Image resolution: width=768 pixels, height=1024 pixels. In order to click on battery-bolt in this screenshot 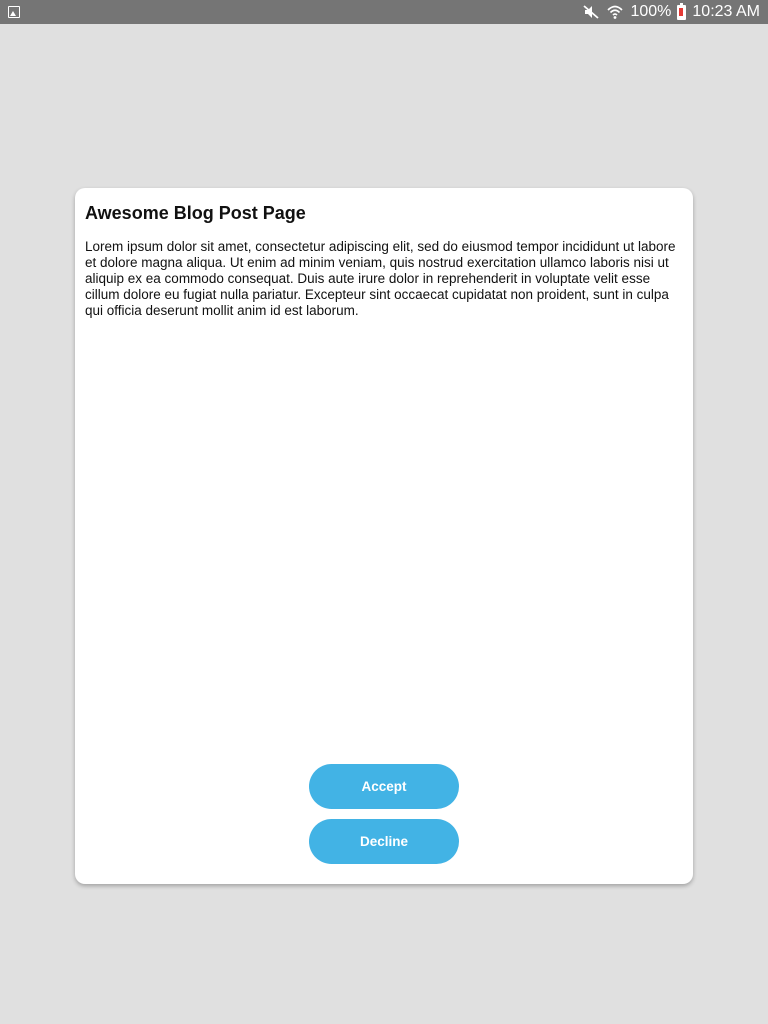, I will do `click(681, 11)`.